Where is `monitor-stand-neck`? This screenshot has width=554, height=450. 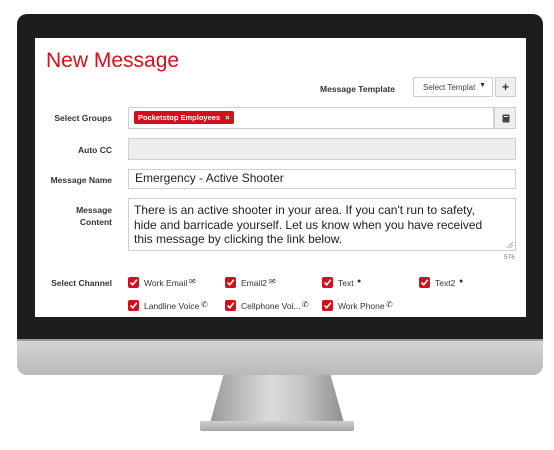 monitor-stand-neck is located at coordinates (277, 399).